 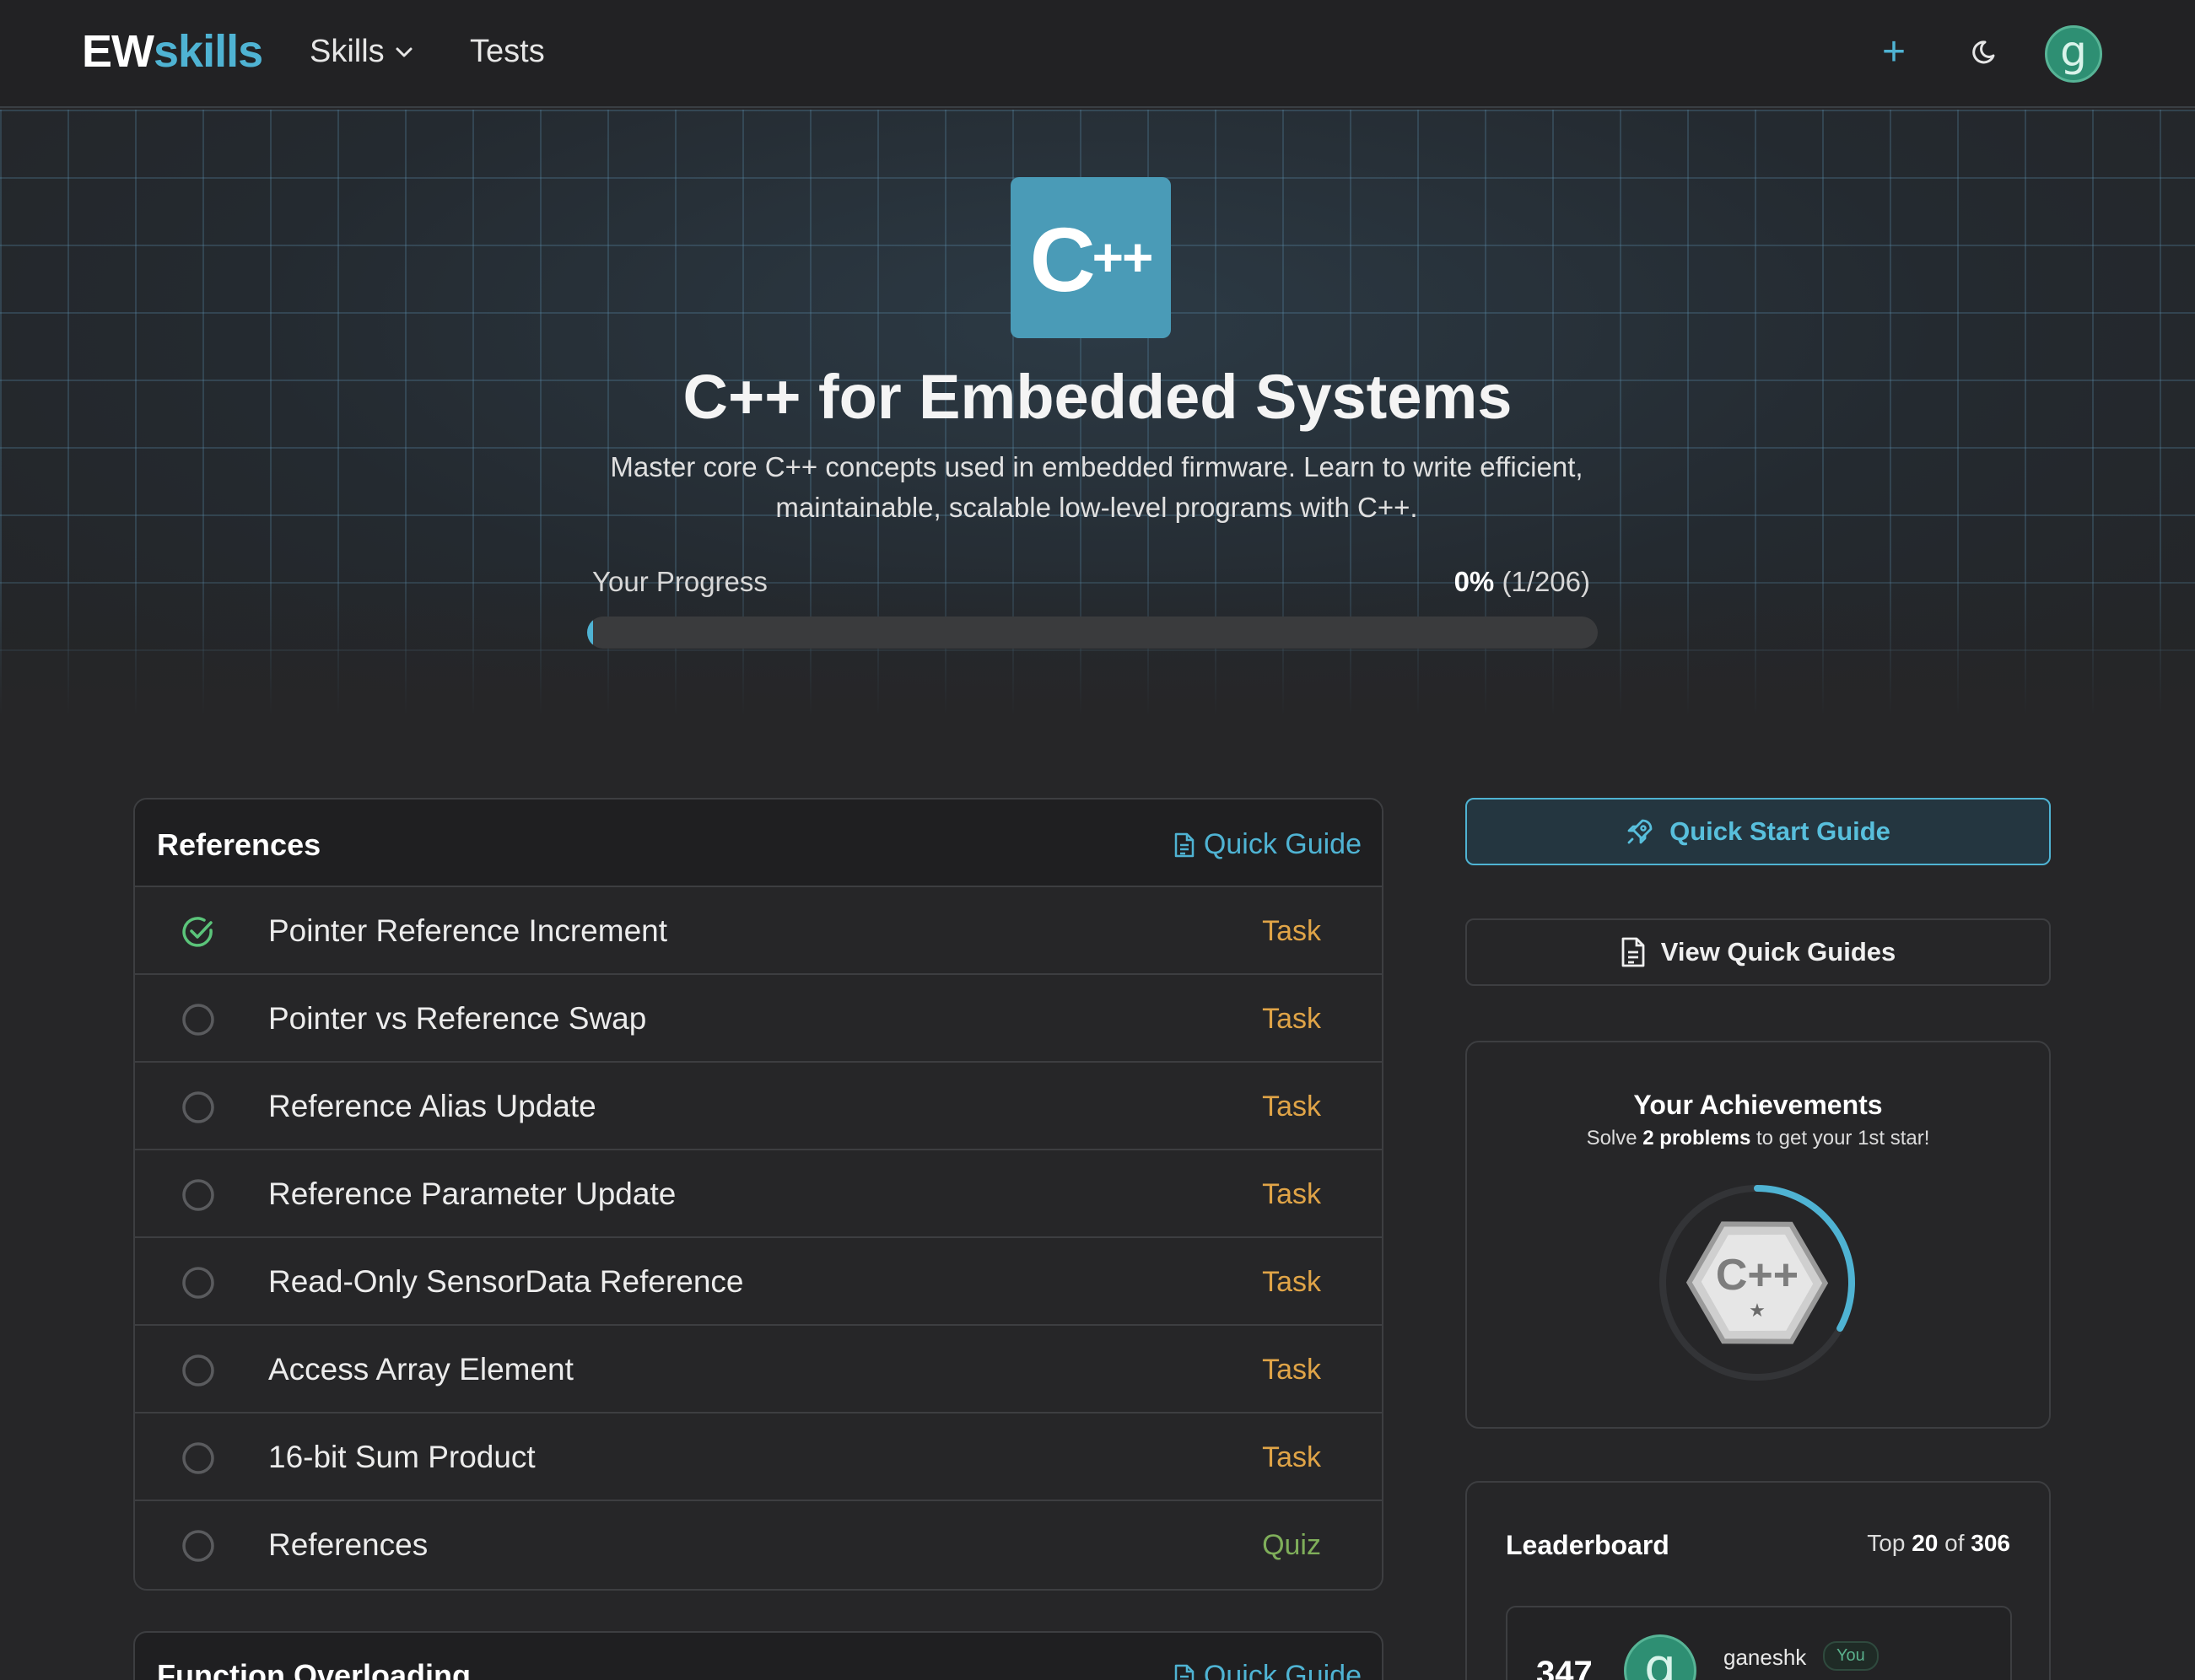 I want to click on rank-pre: Top, so click(x=1886, y=1543).